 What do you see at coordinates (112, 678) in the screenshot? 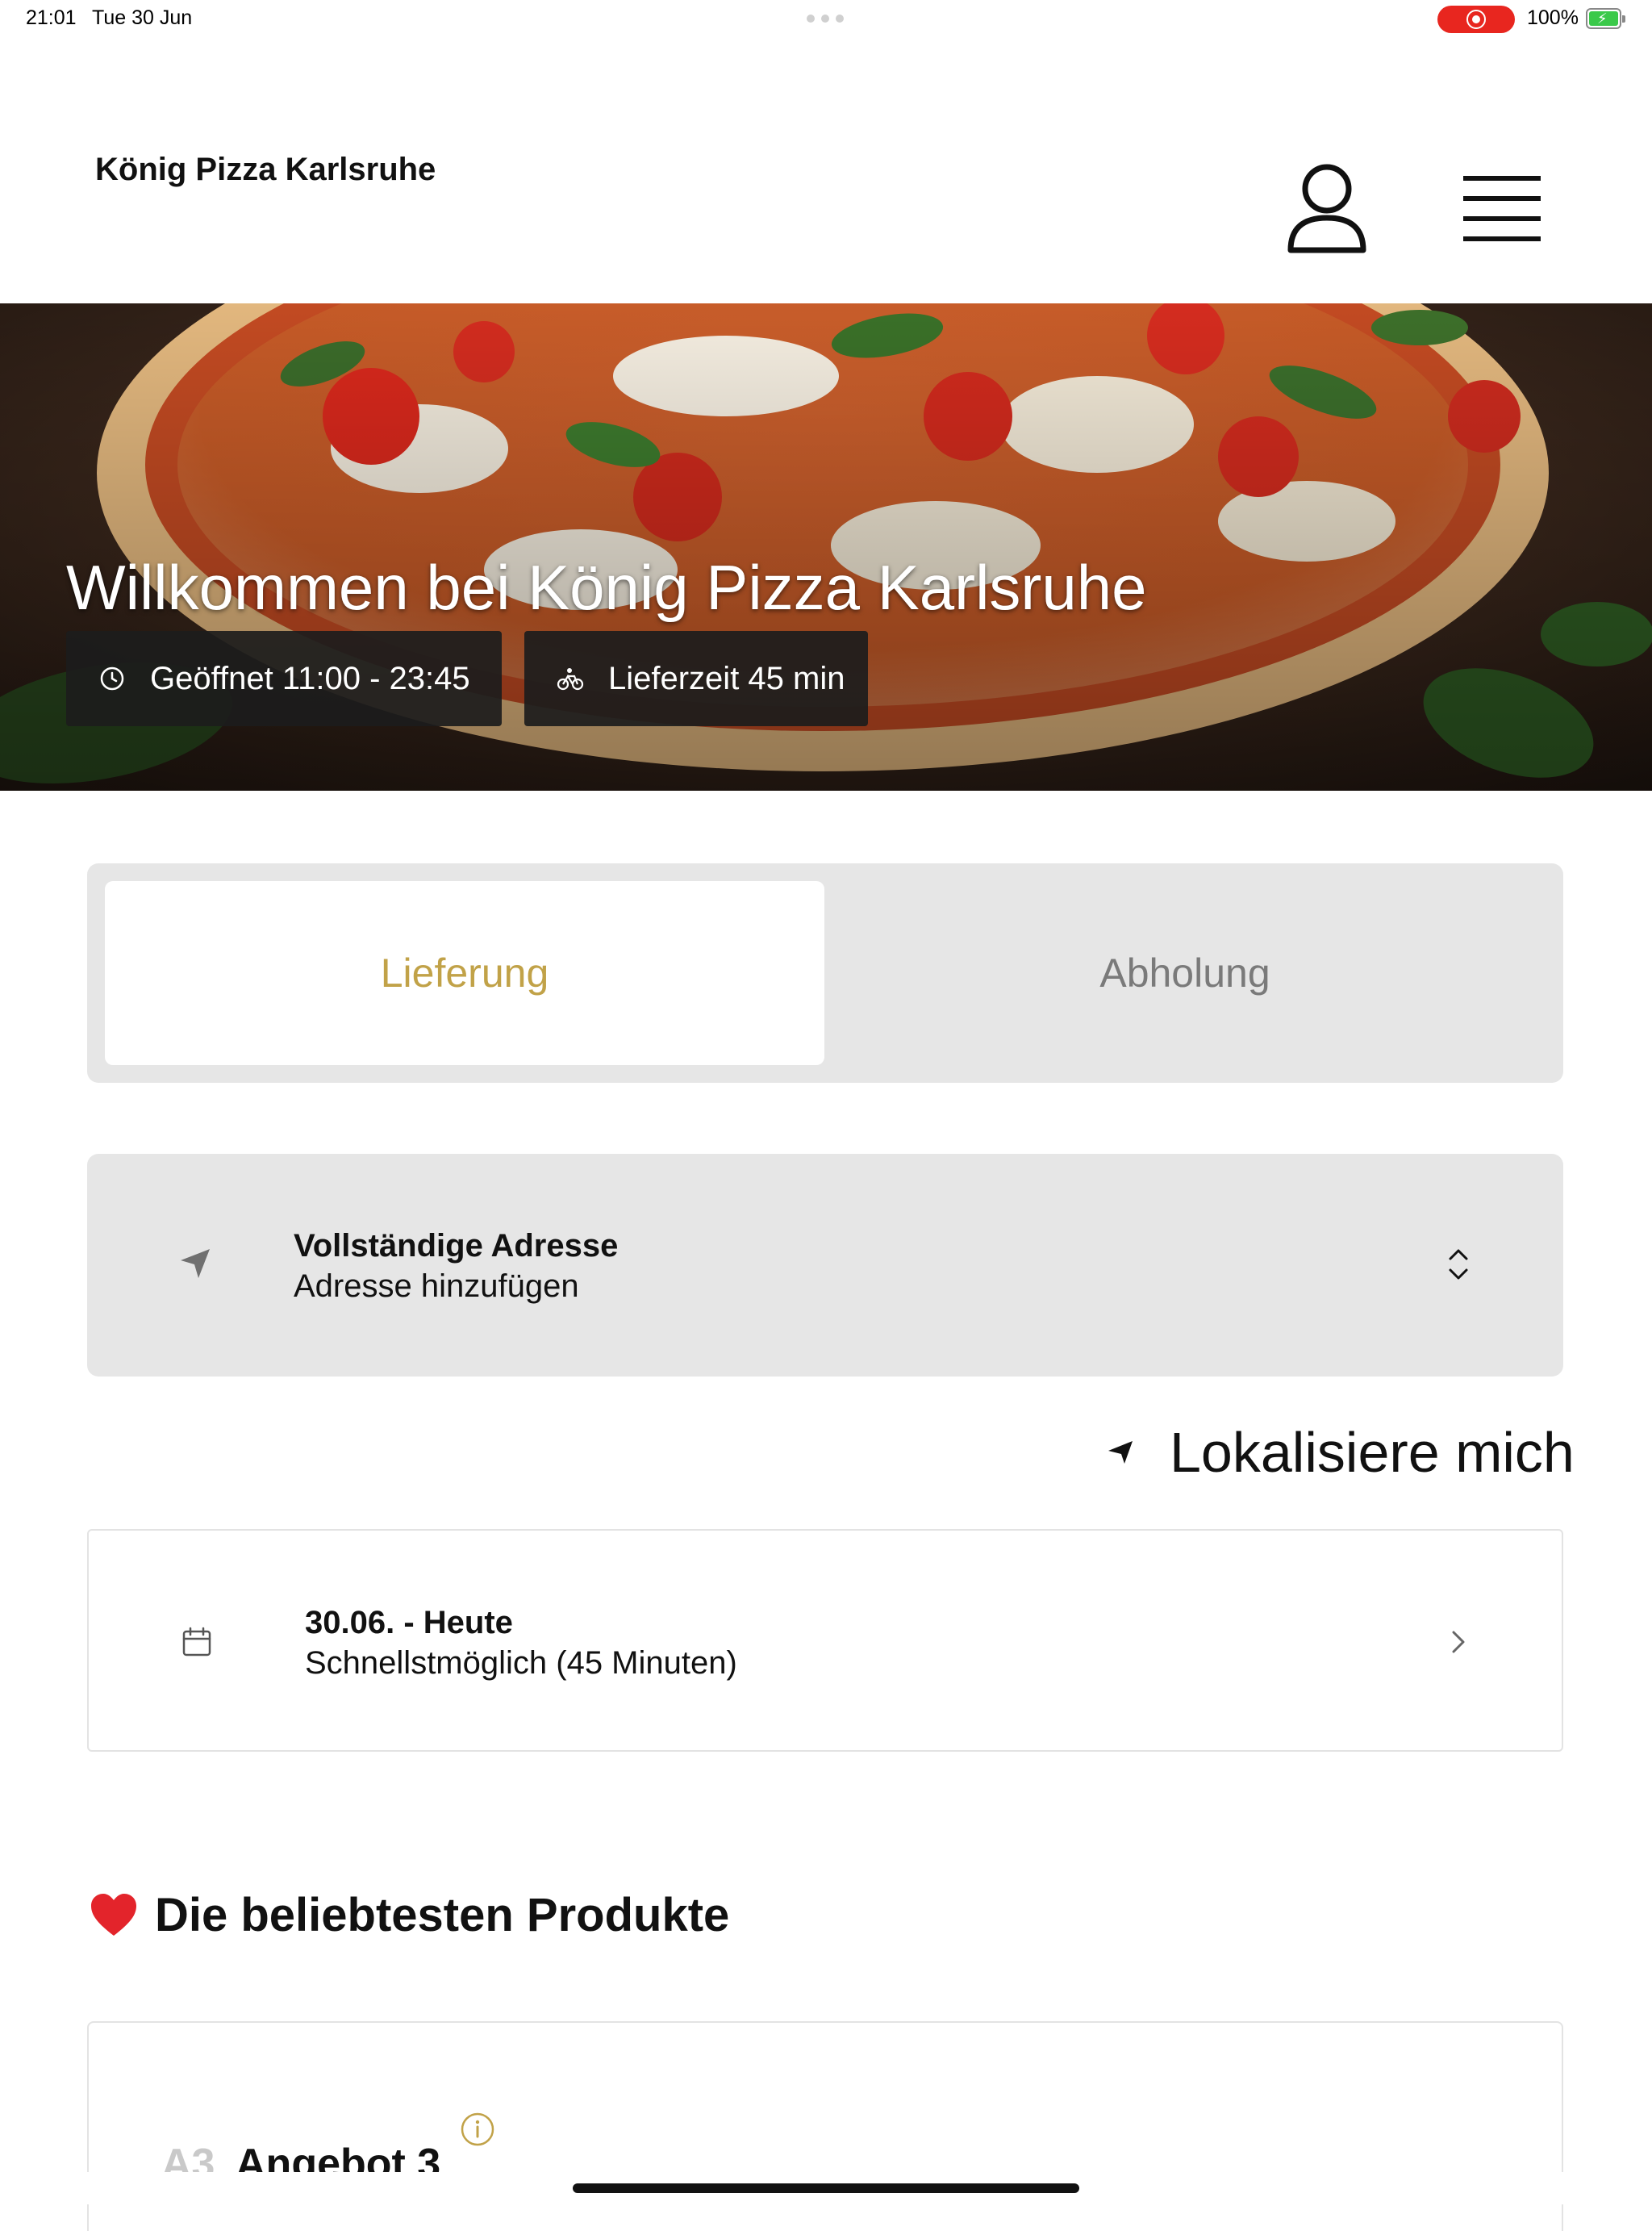
I see `clock-icon` at bounding box center [112, 678].